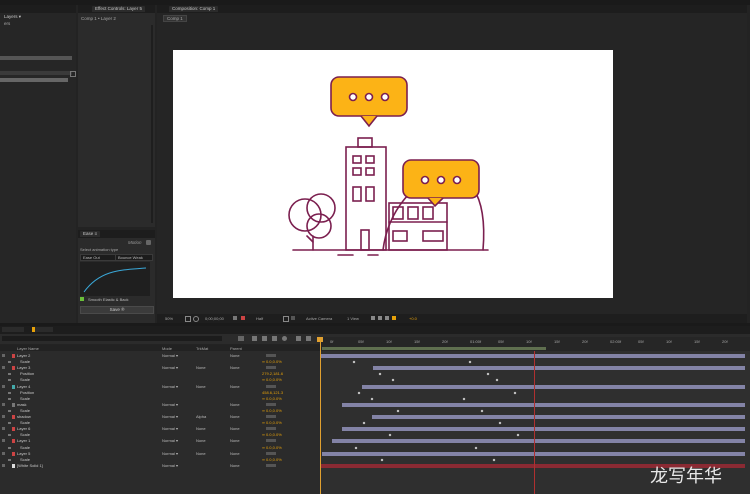 Image resolution: width=750 pixels, height=494 pixels. Describe the element at coordinates (112, 338) in the screenshot. I see `timeline-search-field` at that location.